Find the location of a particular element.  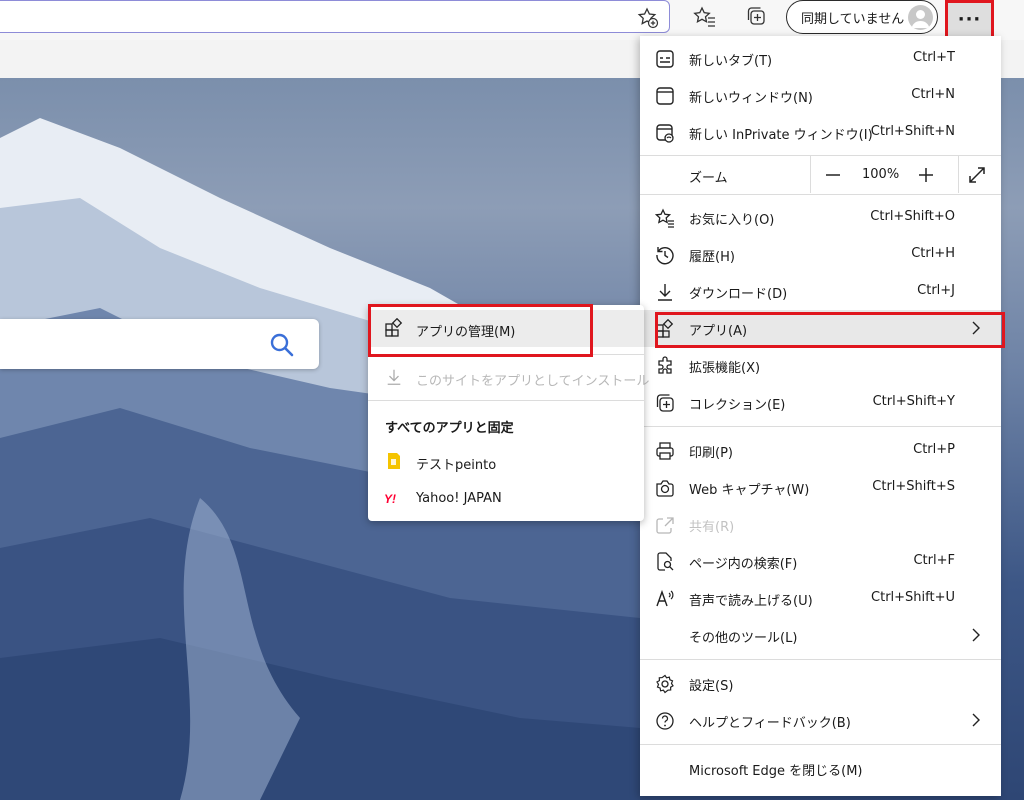

menu-find: ページ内の検索(F) Ctrl+F is located at coordinates (820, 561).